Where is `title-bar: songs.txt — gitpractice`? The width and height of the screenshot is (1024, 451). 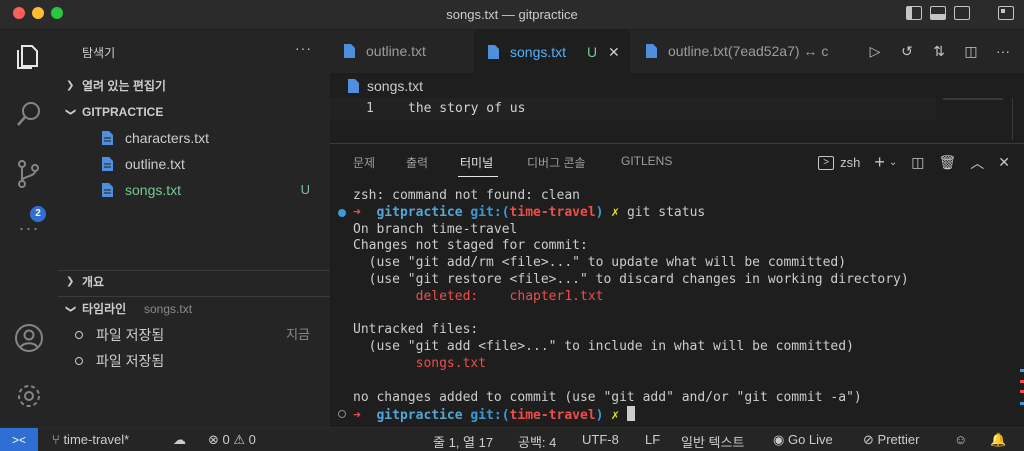 title-bar: songs.txt — gitpractice is located at coordinates (512, 15).